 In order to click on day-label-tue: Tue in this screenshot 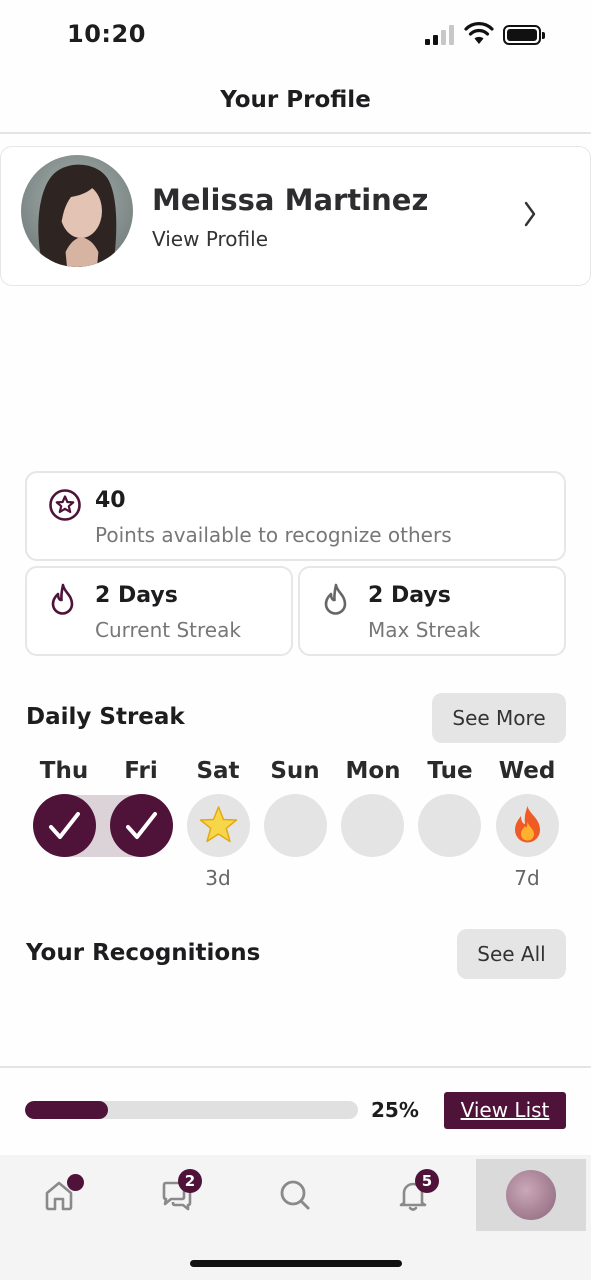, I will do `click(450, 771)`.